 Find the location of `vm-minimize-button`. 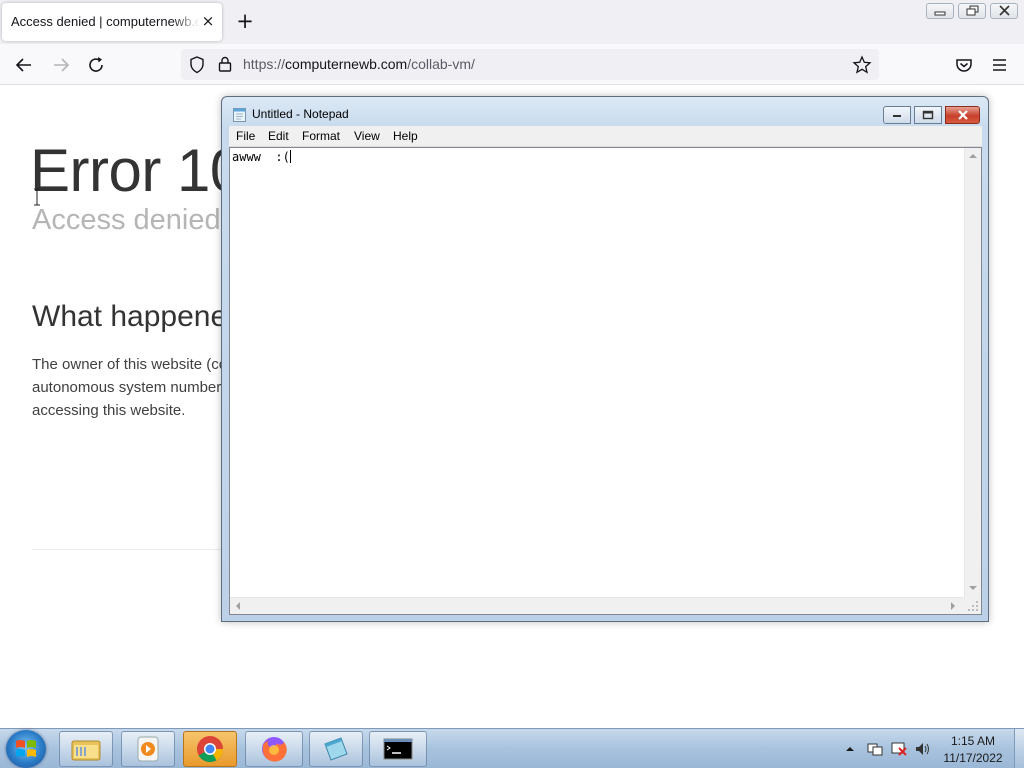

vm-minimize-button is located at coordinates (940, 11).